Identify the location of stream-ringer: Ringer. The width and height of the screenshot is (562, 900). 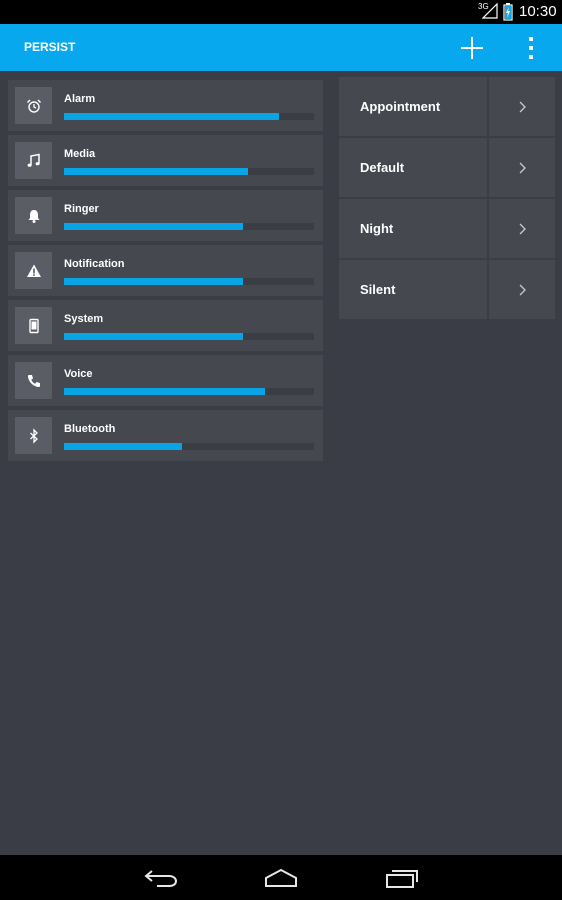
(165, 215).